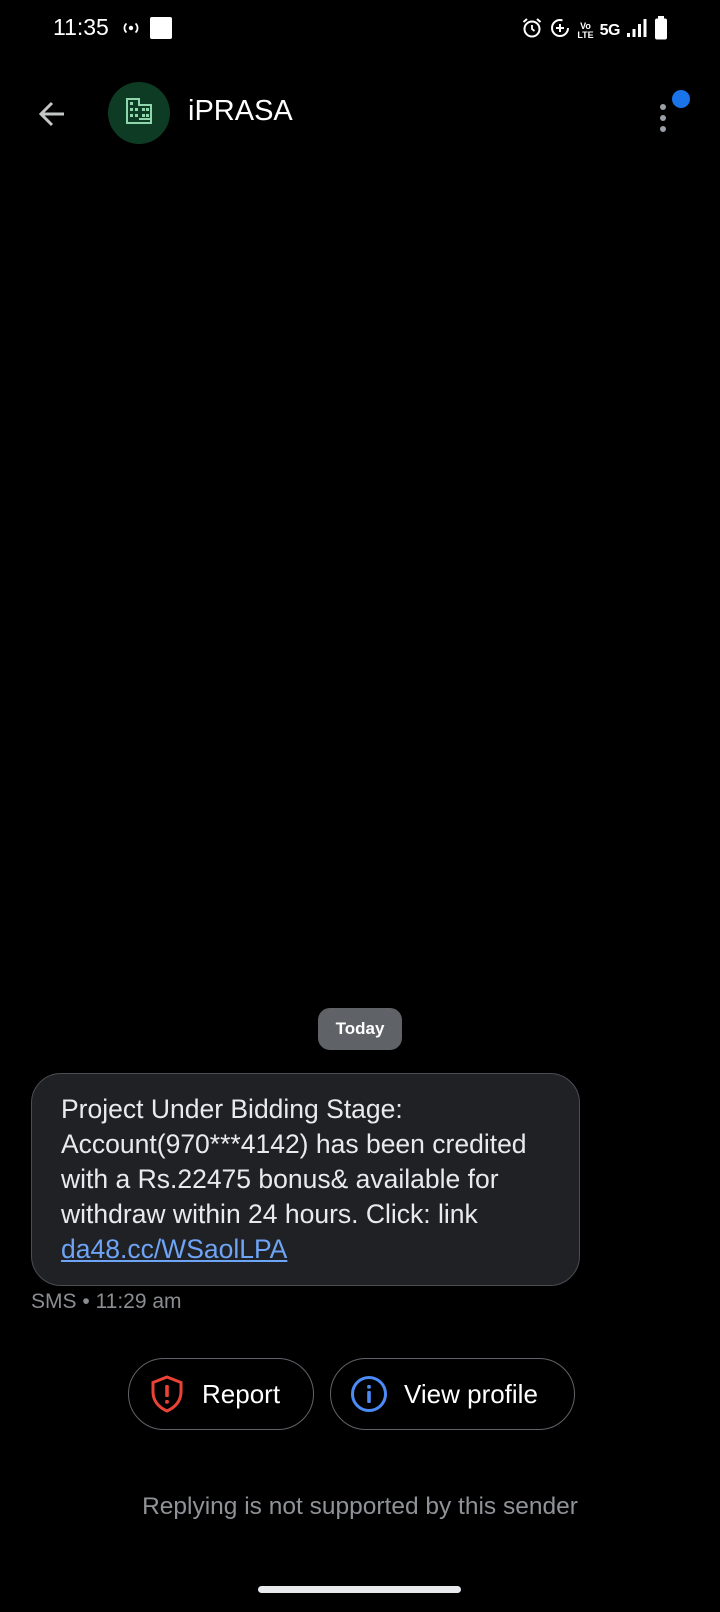 The height and width of the screenshot is (1612, 720). I want to click on app-bar: iPRASA, so click(360, 114).